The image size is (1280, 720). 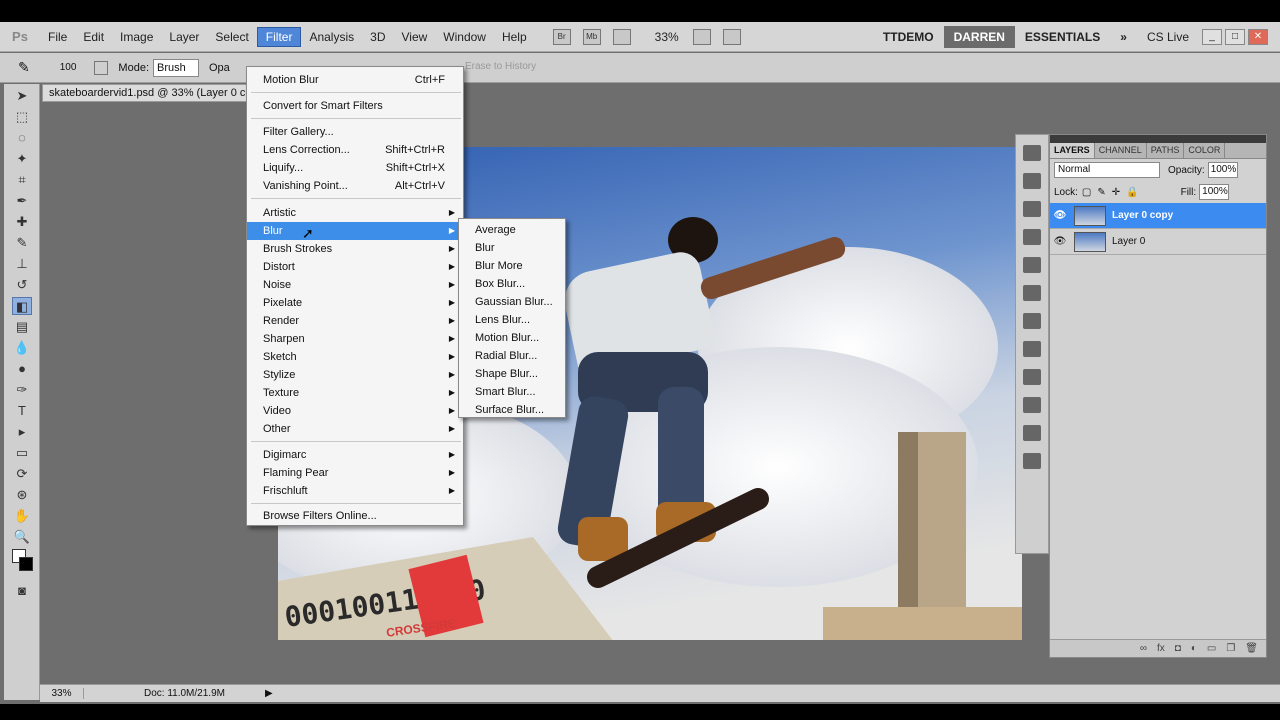 What do you see at coordinates (1116, 192) in the screenshot?
I see `lock-position-icon: ✛` at bounding box center [1116, 192].